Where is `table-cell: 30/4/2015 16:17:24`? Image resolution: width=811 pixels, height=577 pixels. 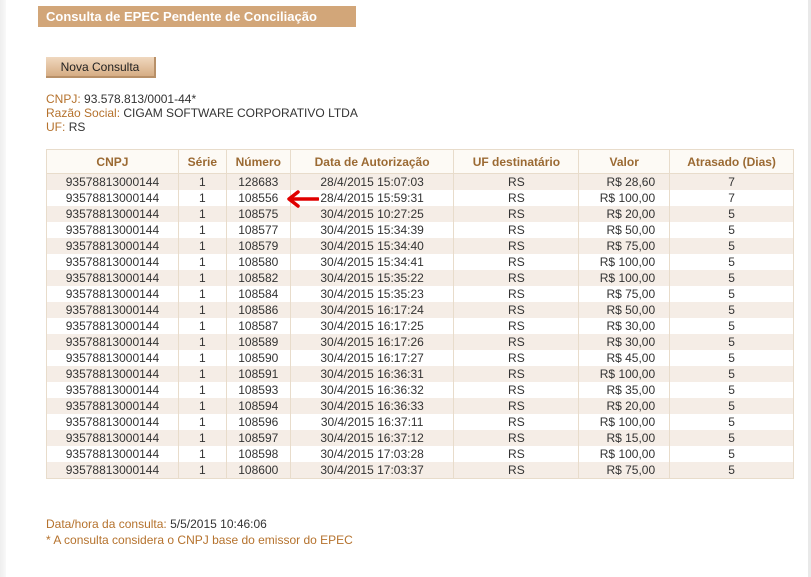
table-cell: 30/4/2015 16:17:24 is located at coordinates (372, 310).